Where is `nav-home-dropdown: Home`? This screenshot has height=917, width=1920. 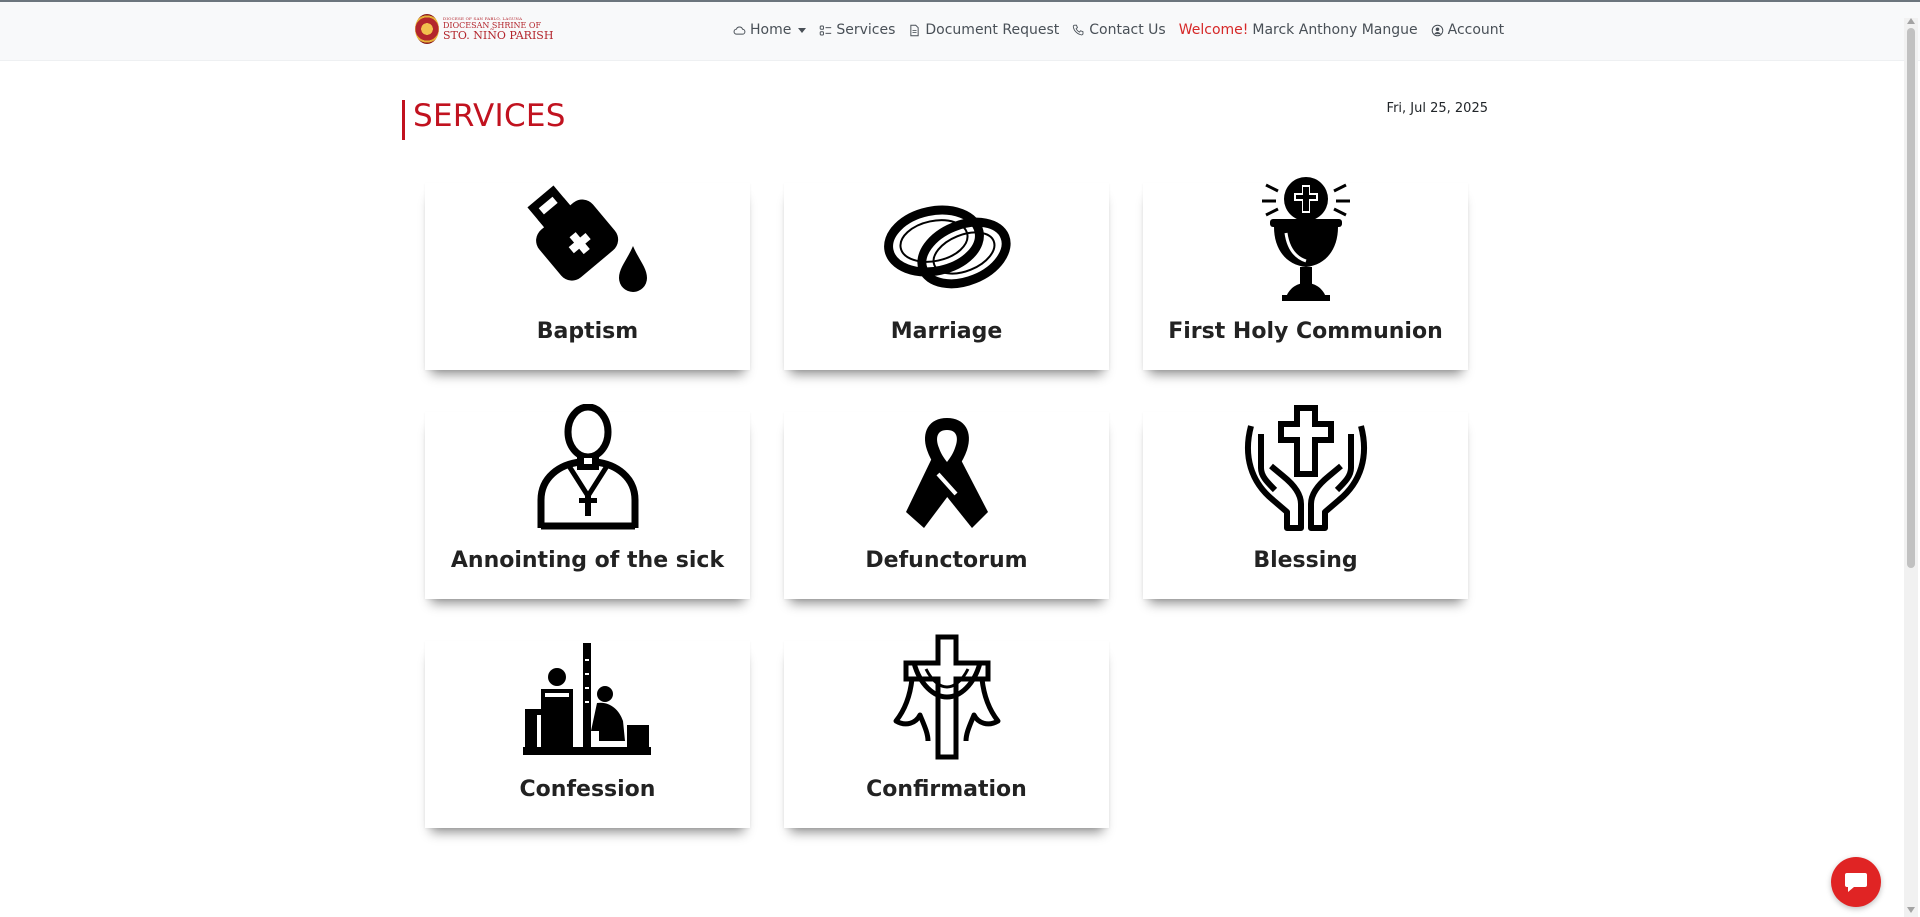 nav-home-dropdown: Home is located at coordinates (770, 30).